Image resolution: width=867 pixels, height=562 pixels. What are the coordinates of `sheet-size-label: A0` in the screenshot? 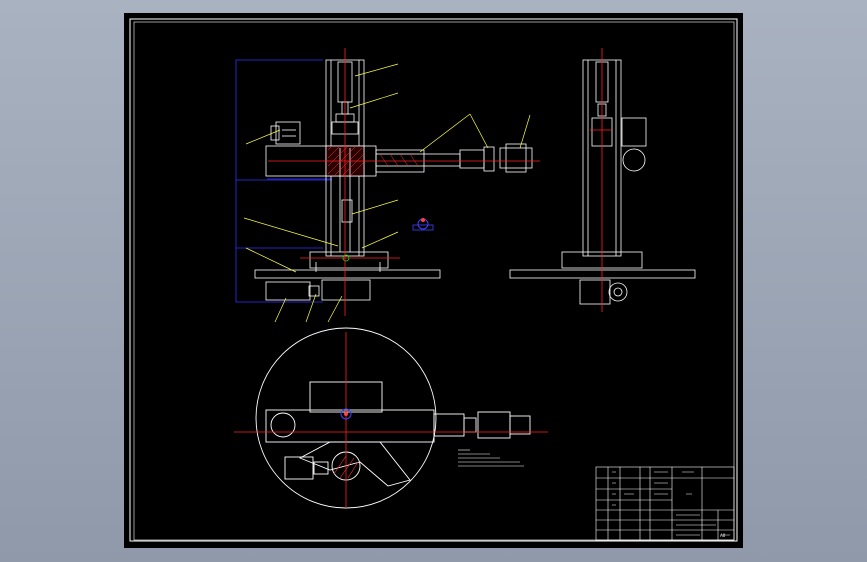 It's located at (723, 535).